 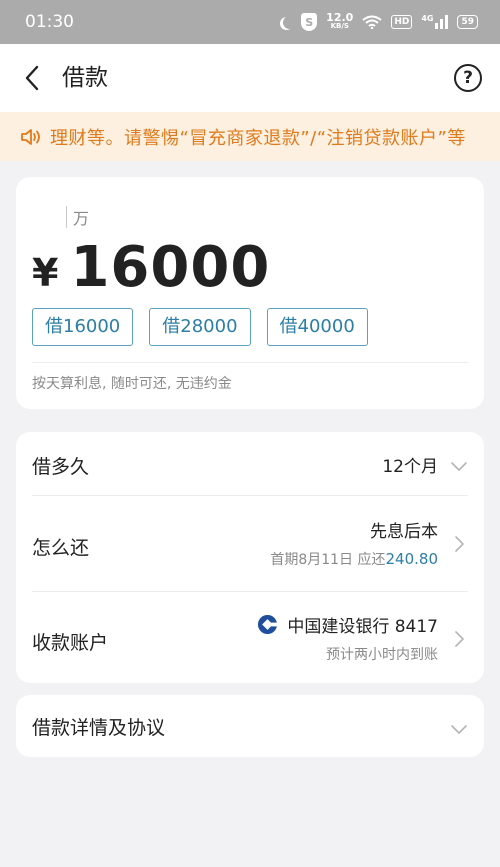 What do you see at coordinates (427, 18) in the screenshot?
I see `signal-label: 4G` at bounding box center [427, 18].